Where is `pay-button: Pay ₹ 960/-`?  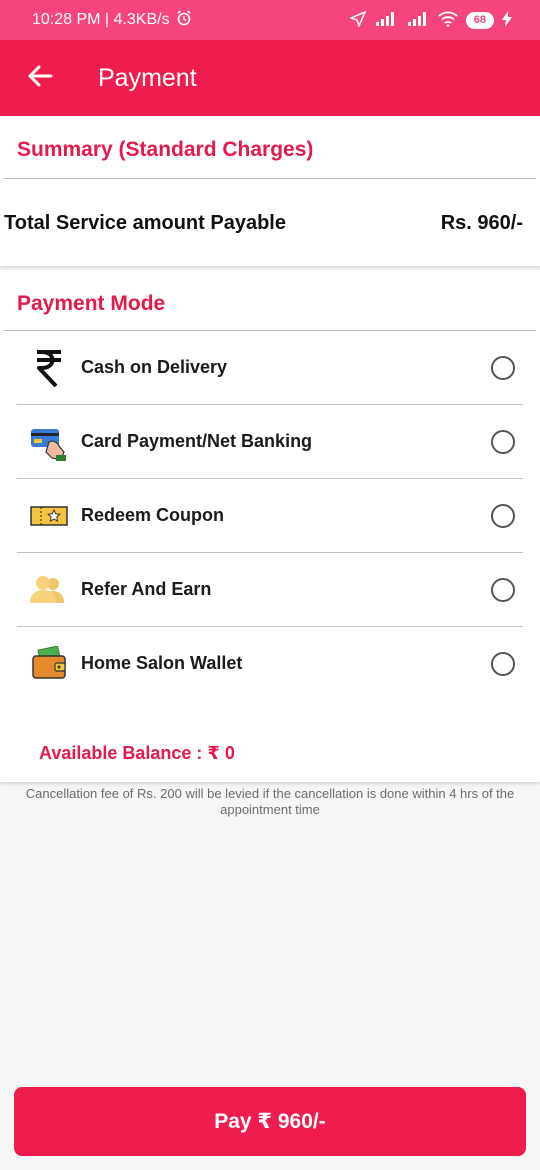 pay-button: Pay ₹ 960/- is located at coordinates (270, 1121).